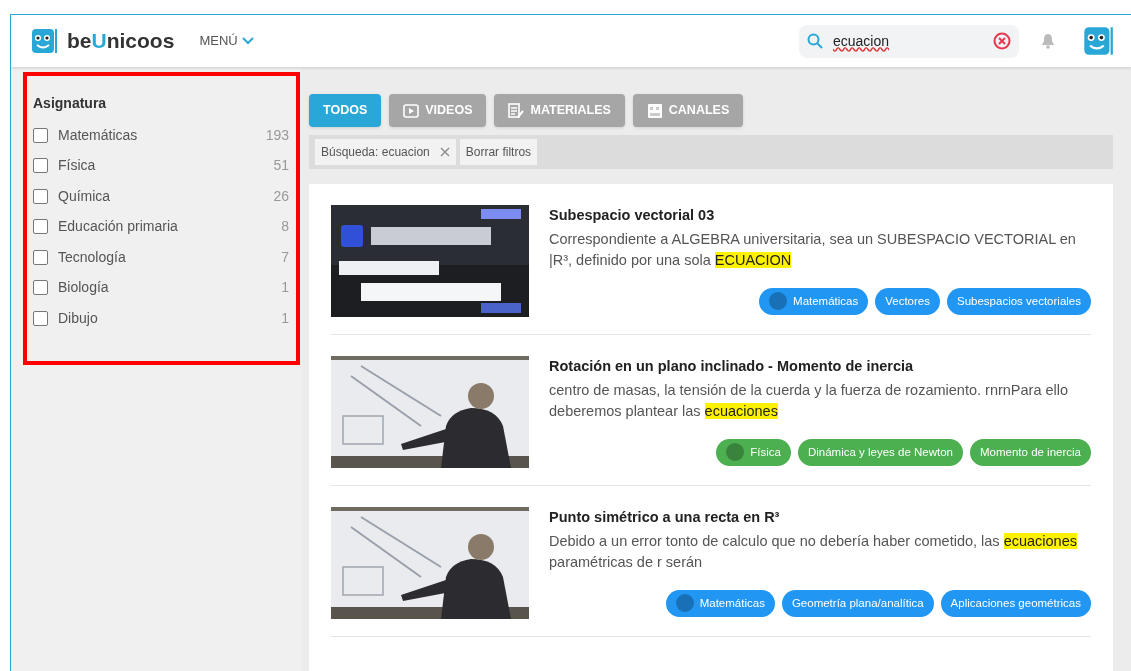 The image size is (1131, 671). Describe the element at coordinates (285, 257) in the screenshot. I see `item-count: 7` at that location.